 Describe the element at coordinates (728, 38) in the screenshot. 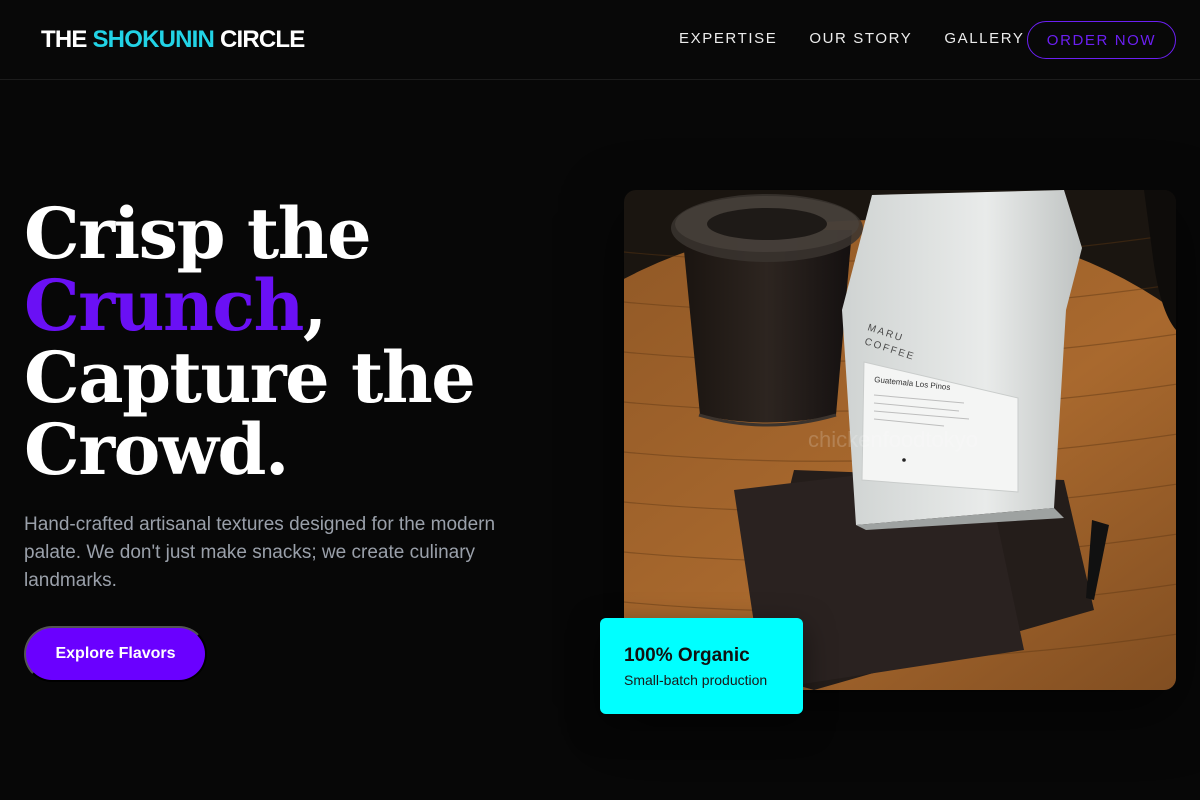

I see `nav-link-expertise: EXPERTISE` at that location.